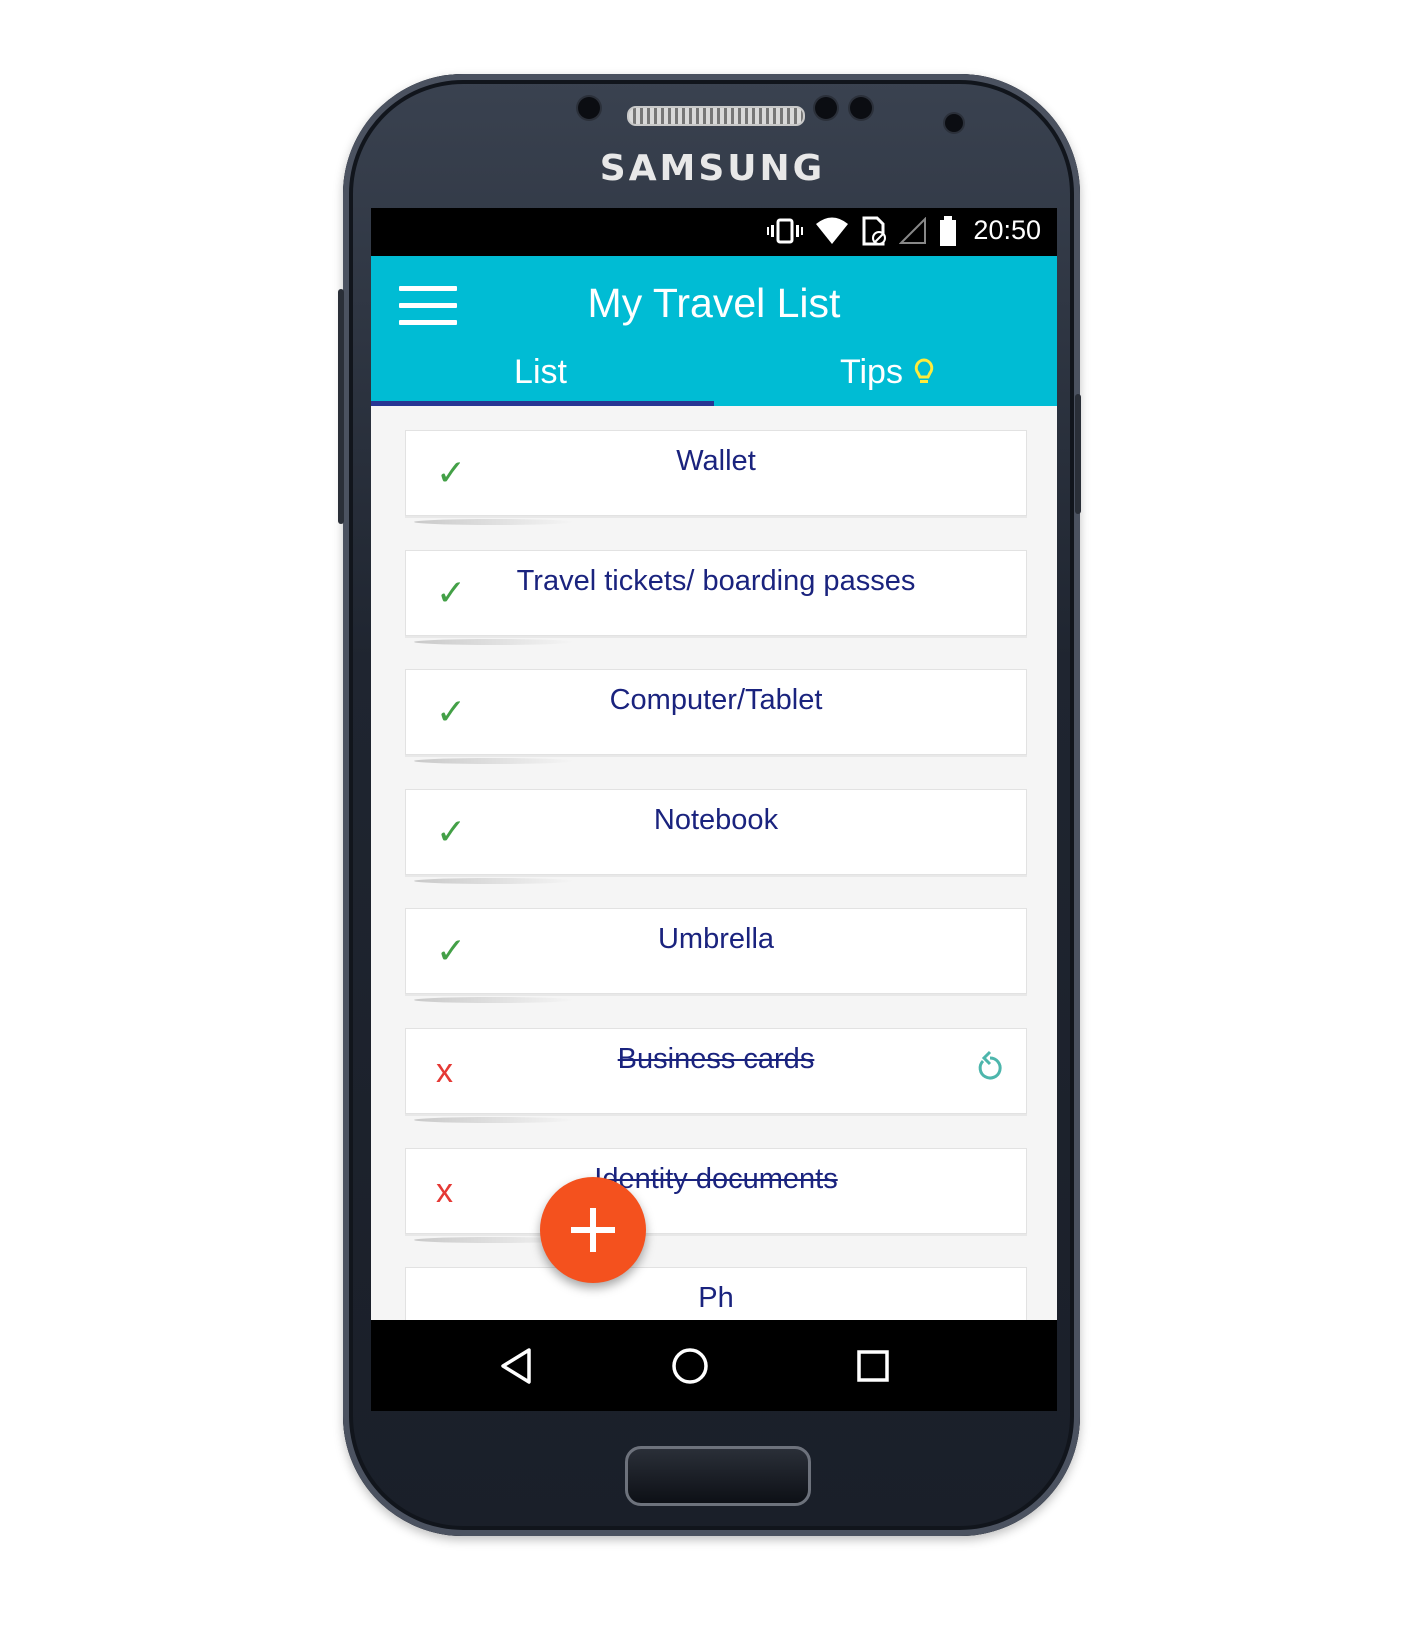  I want to click on list-item: ✓ Computer/Tablet, so click(716, 716).